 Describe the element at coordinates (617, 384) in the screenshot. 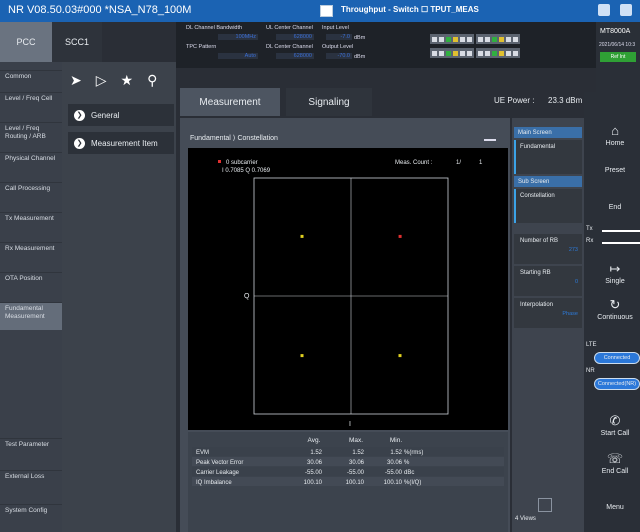

I see `nr-connection-status: Connected(NR)` at that location.